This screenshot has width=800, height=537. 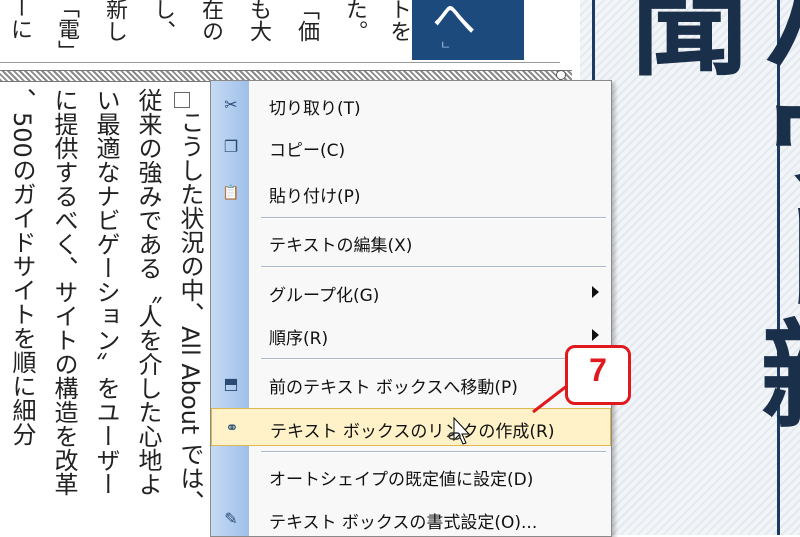 What do you see at coordinates (19, 20) in the screenshot?
I see `top-left-fragment: ーに` at bounding box center [19, 20].